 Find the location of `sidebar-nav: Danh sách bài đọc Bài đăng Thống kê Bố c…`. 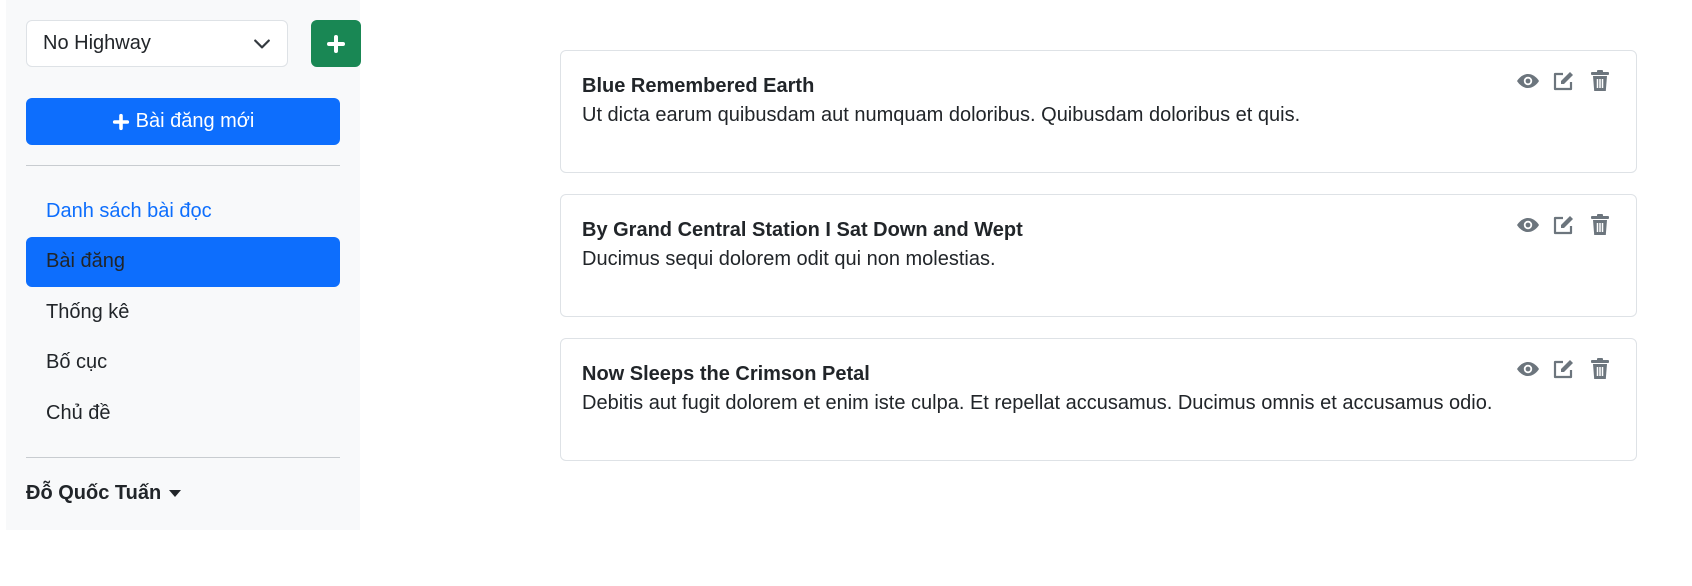

sidebar-nav: Danh sách bài đọc Bài đăng Thống kê Bố c… is located at coordinates (183, 312).